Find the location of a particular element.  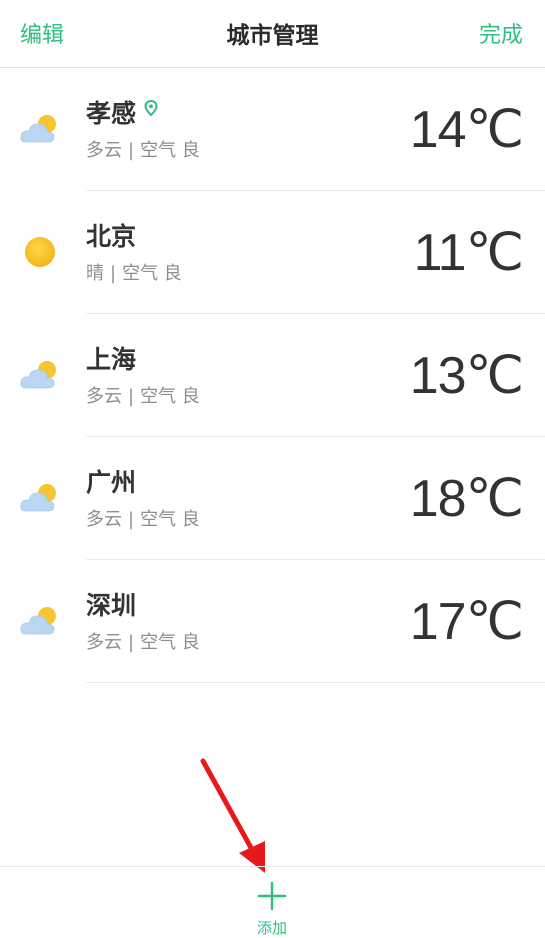

bottom-bar: 添加 is located at coordinates (272, 902).